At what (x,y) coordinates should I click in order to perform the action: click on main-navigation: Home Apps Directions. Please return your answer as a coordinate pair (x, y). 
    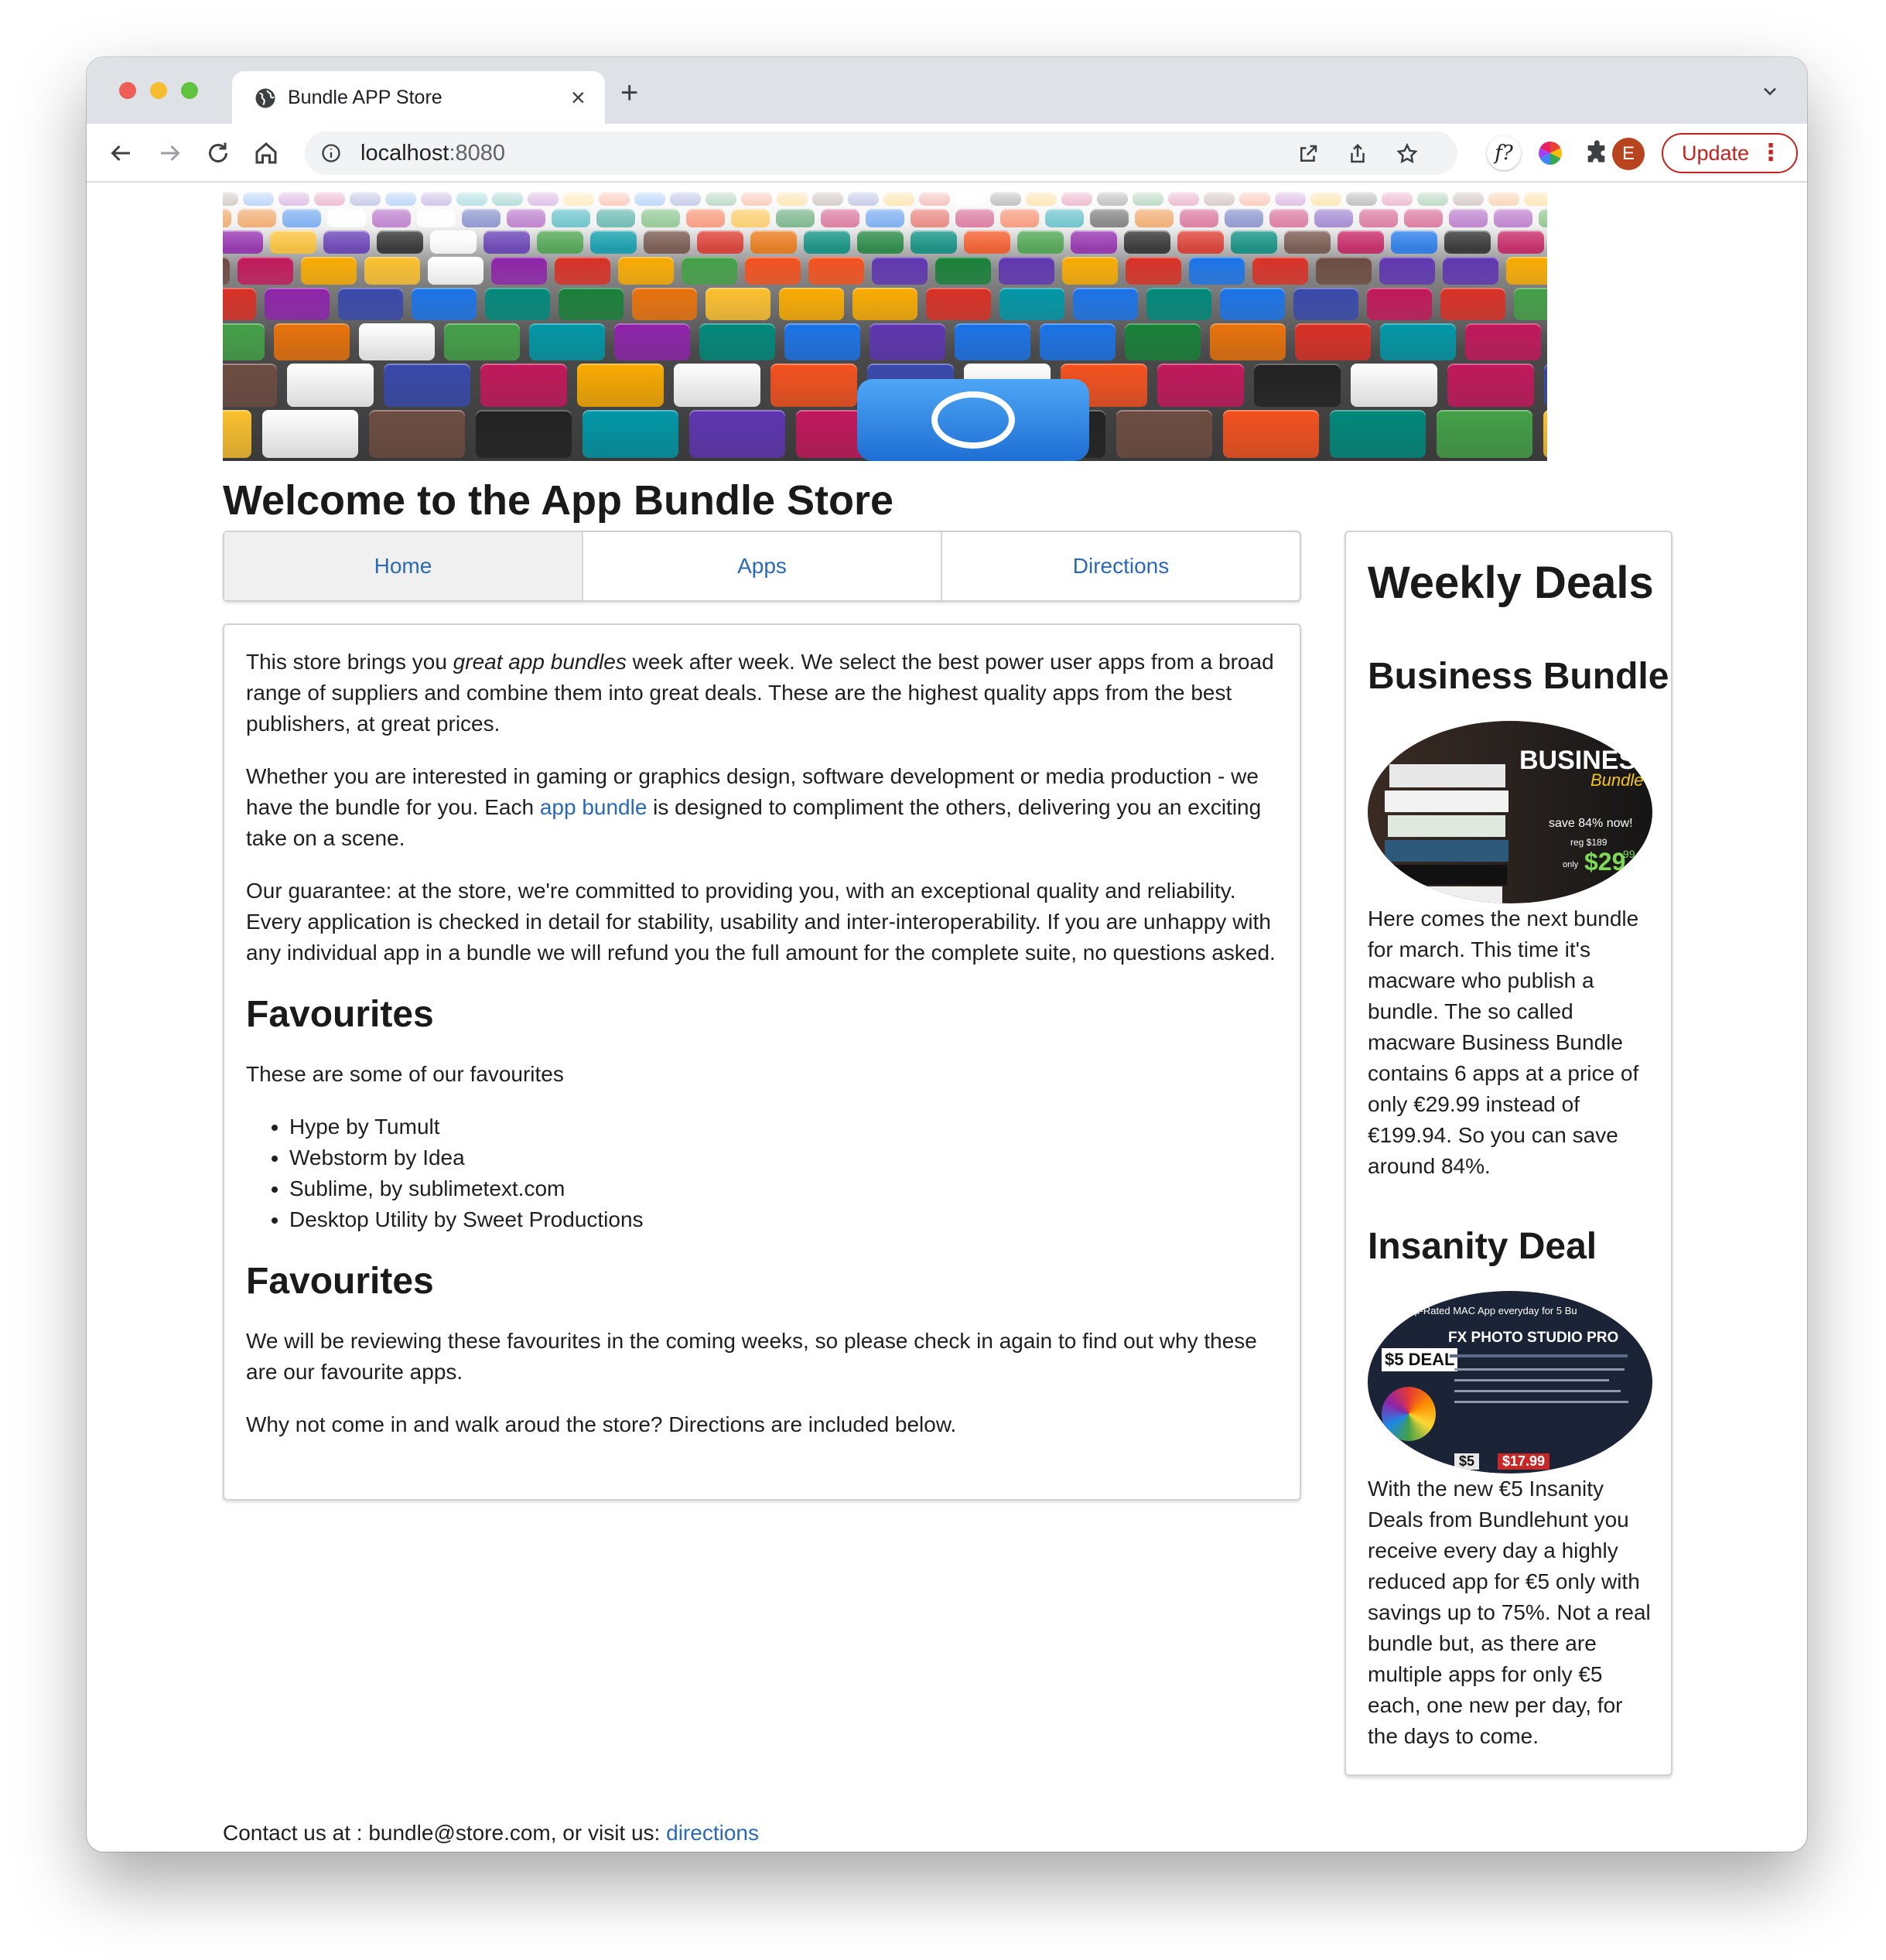
    Looking at the image, I should click on (762, 566).